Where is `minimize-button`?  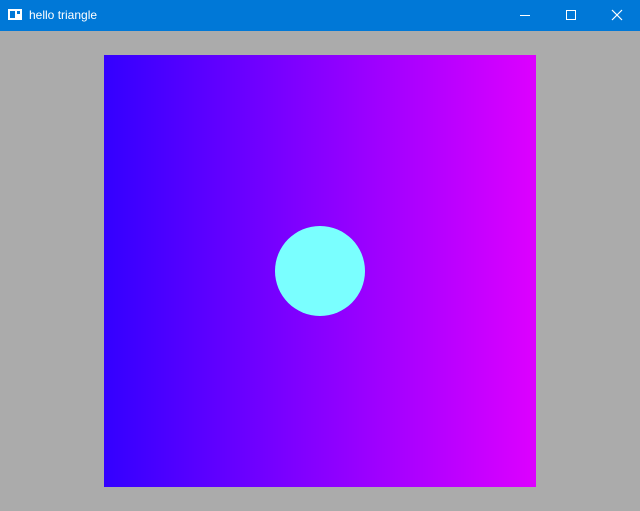 minimize-button is located at coordinates (525, 15).